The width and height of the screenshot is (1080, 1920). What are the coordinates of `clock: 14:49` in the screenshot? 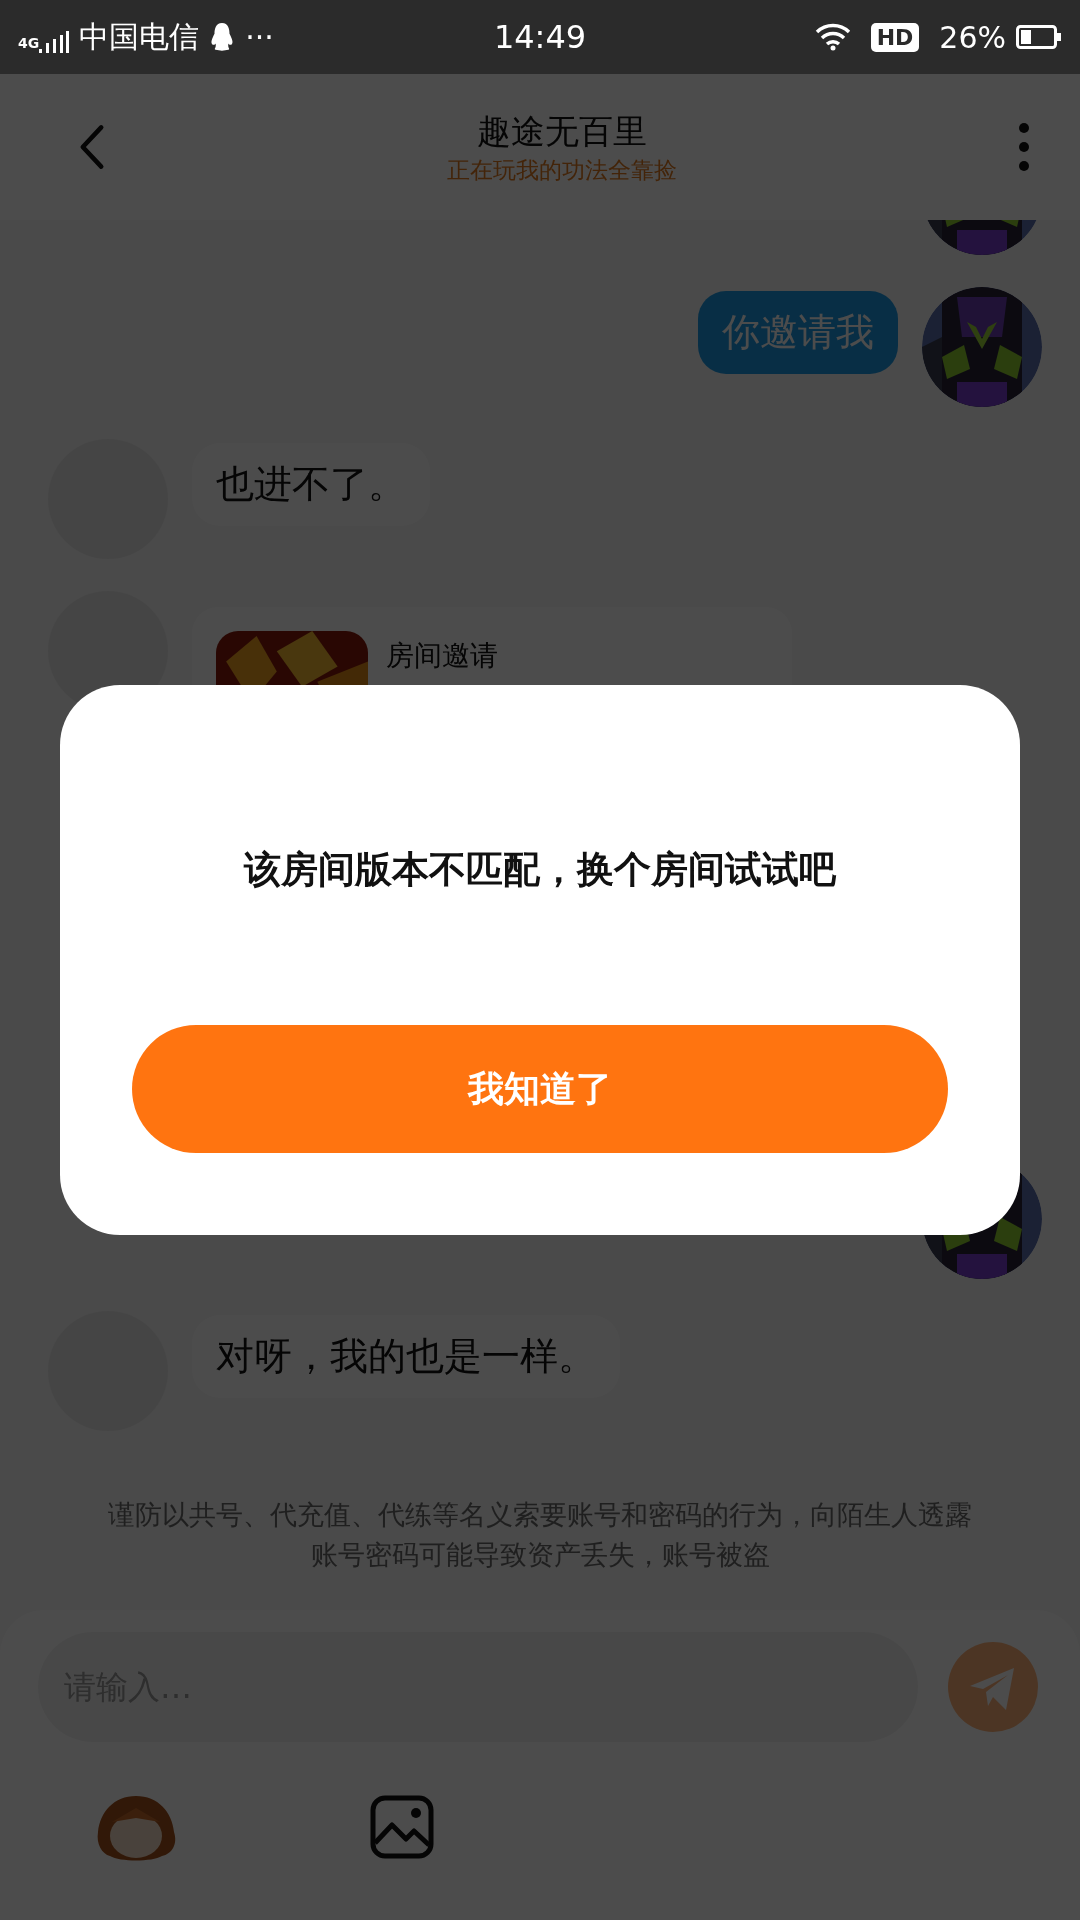 It's located at (540, 37).